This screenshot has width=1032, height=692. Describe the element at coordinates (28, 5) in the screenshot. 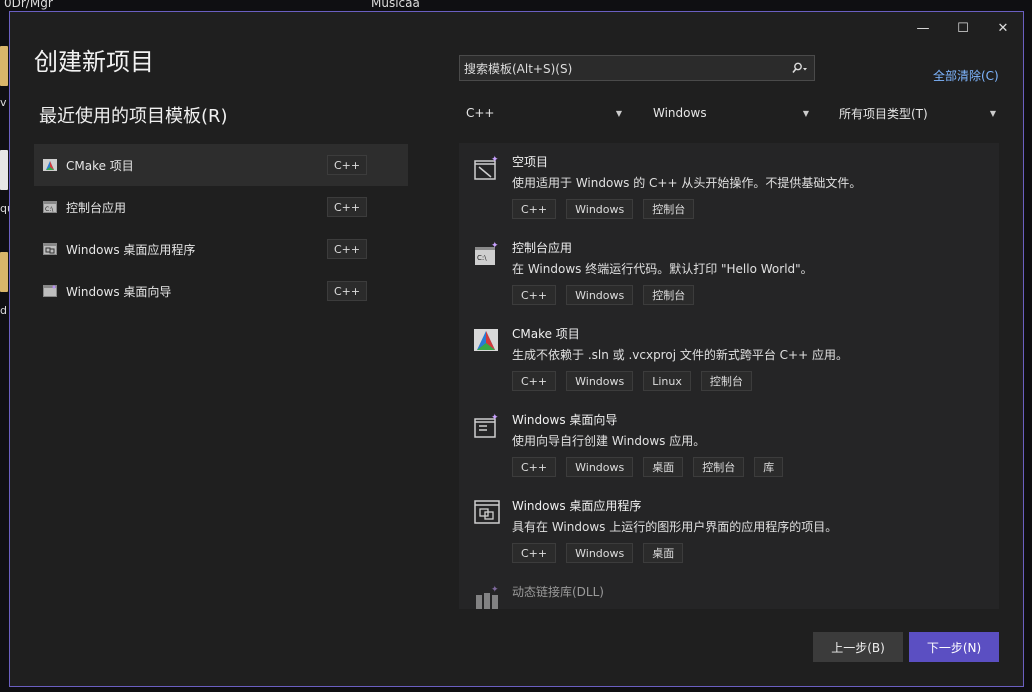

I see `desktop-label-left: 0Dr/Mgr` at that location.